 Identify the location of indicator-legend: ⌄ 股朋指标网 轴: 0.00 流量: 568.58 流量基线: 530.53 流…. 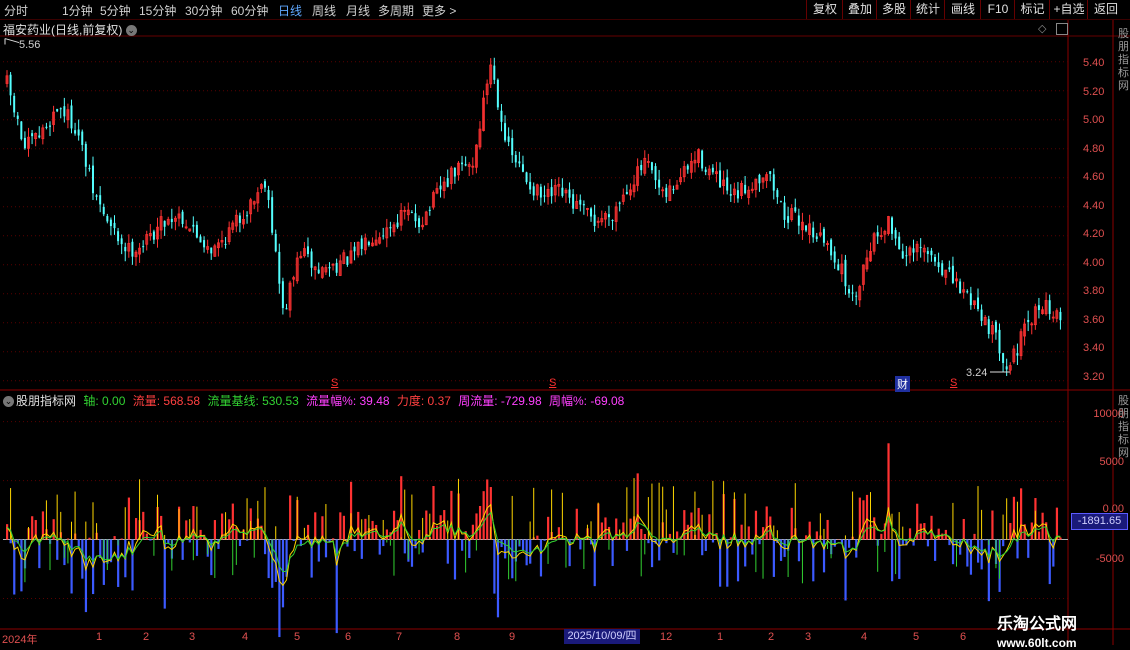
(315, 400).